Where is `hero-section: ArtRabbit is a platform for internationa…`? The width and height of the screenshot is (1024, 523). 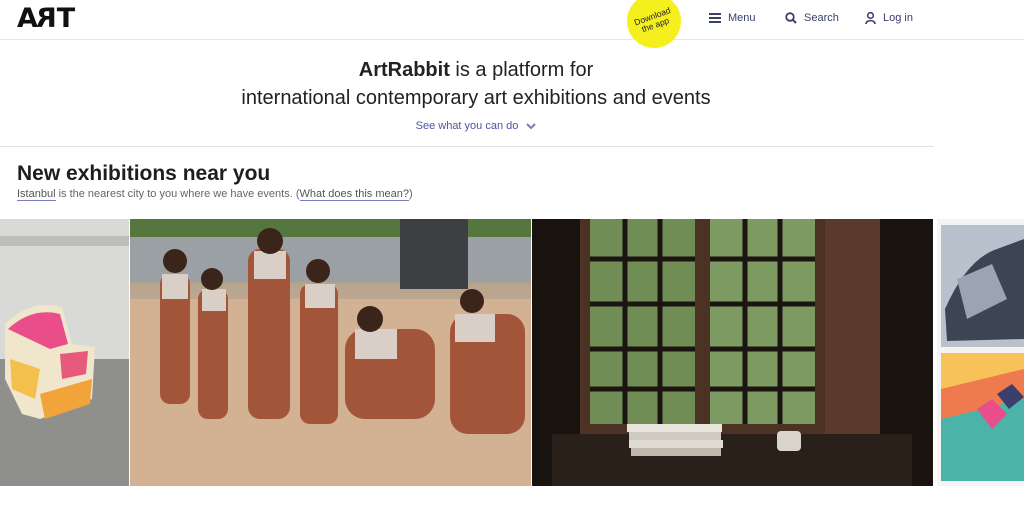 hero-section: ArtRabbit is a platform for internationa… is located at coordinates (476, 95).